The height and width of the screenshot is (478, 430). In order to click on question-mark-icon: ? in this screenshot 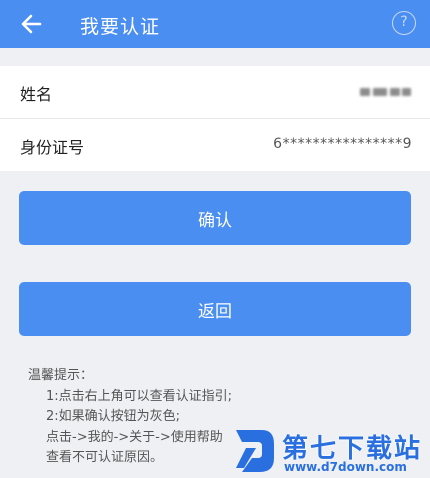, I will do `click(404, 22)`.